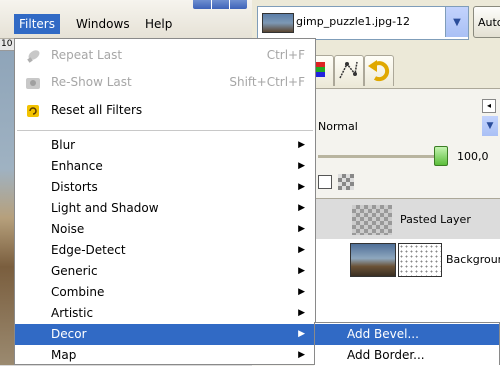 The image size is (500, 366). Describe the element at coordinates (72, 313) in the screenshot. I see `menu-item-label: Artistic` at that location.